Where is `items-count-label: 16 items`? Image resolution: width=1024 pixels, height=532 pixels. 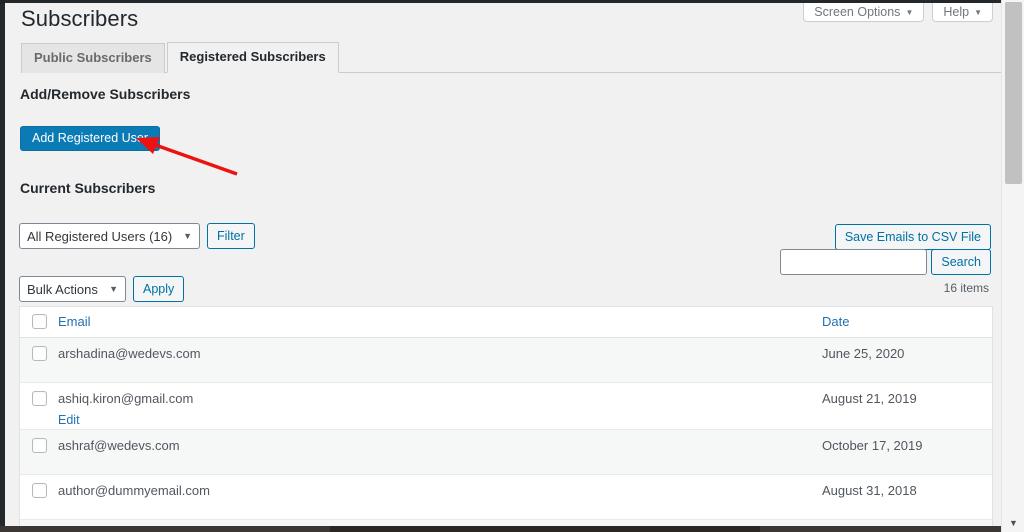
items-count-label: 16 items is located at coordinates (966, 288).